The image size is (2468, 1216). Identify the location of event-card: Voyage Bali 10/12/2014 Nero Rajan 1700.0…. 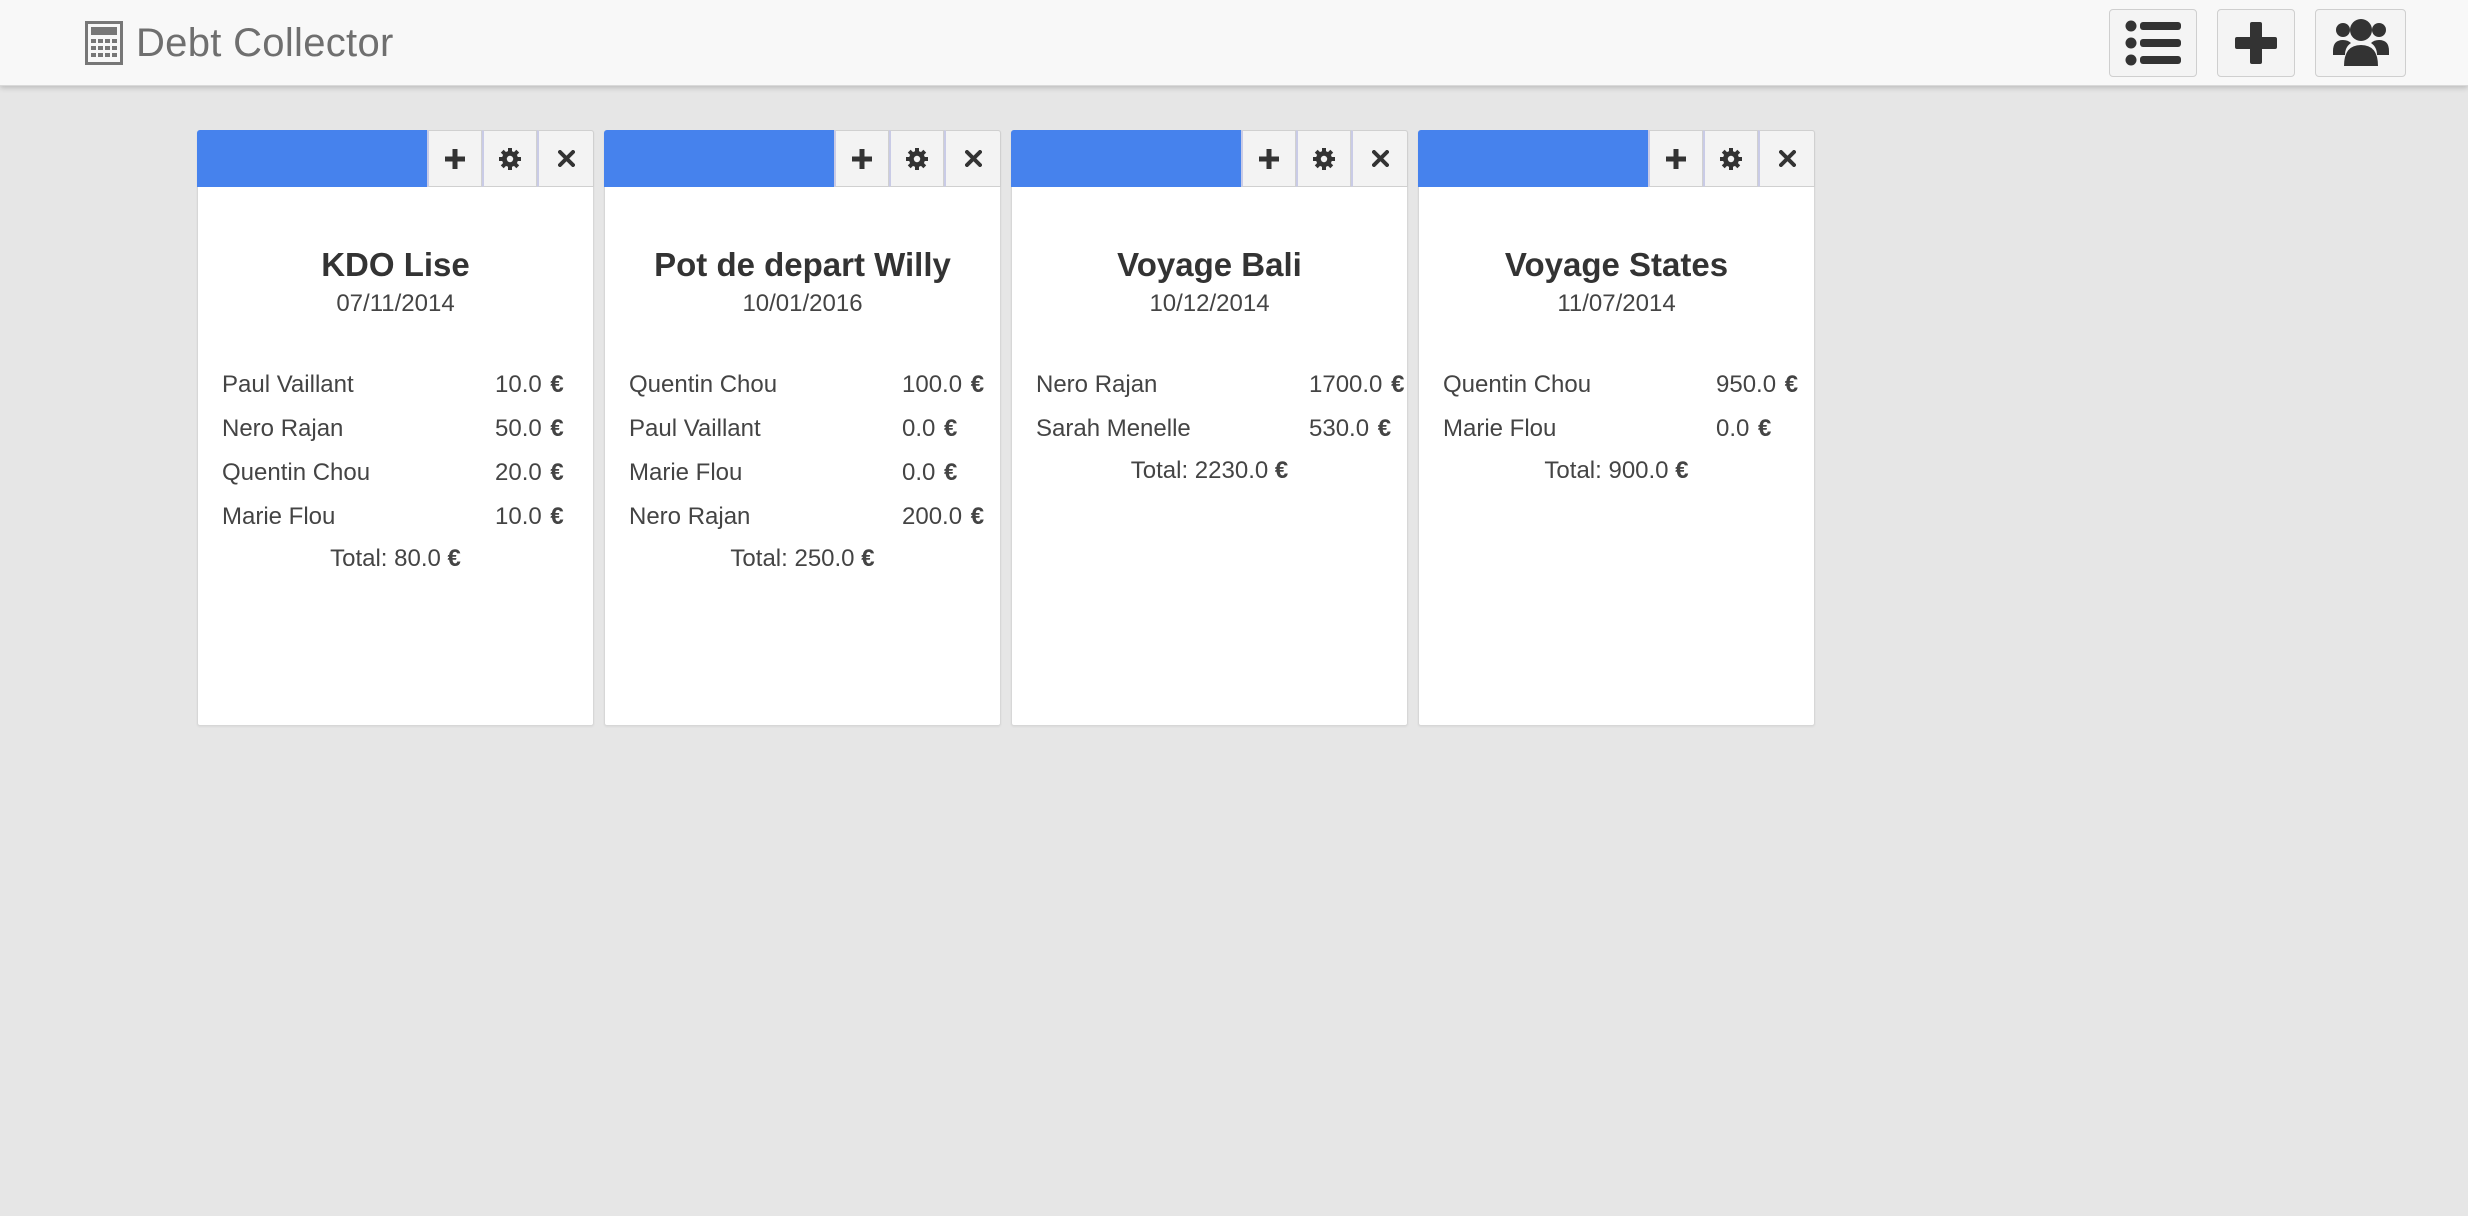
(1209, 428).